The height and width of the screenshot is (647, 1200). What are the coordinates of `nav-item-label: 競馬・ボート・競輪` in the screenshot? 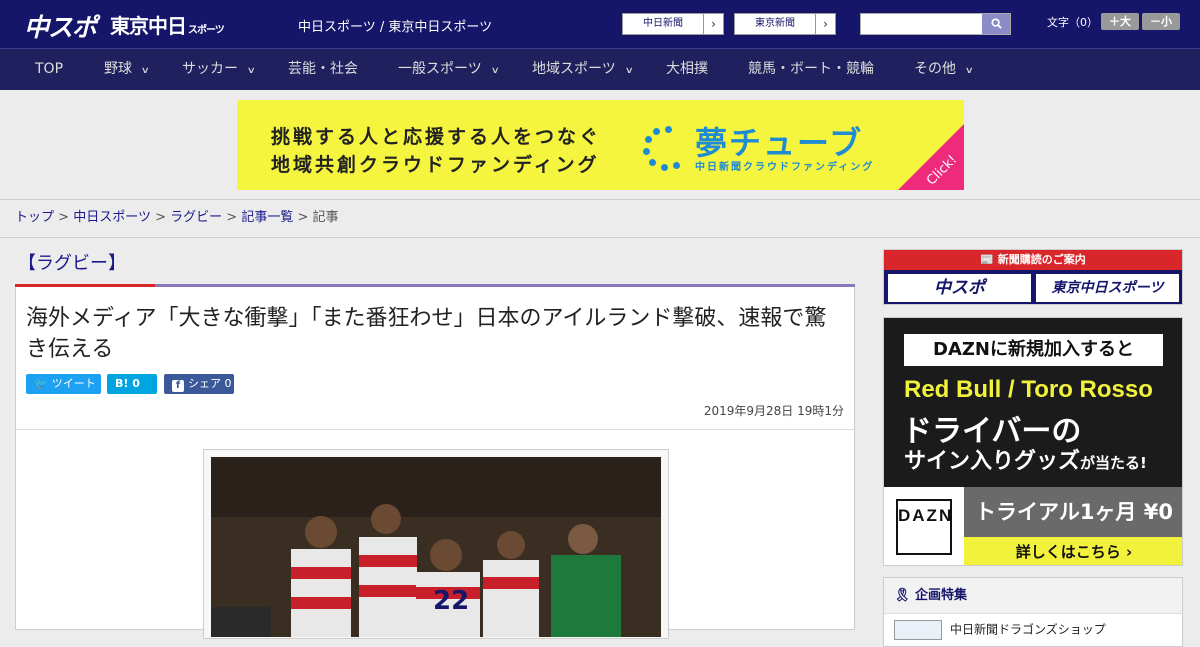 It's located at (811, 69).